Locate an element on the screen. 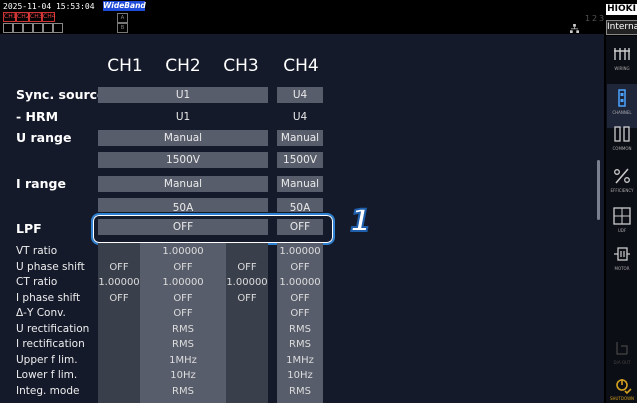 This screenshot has width=637, height=403. detail-label: Δ-Y Conv. is located at coordinates (41, 313).